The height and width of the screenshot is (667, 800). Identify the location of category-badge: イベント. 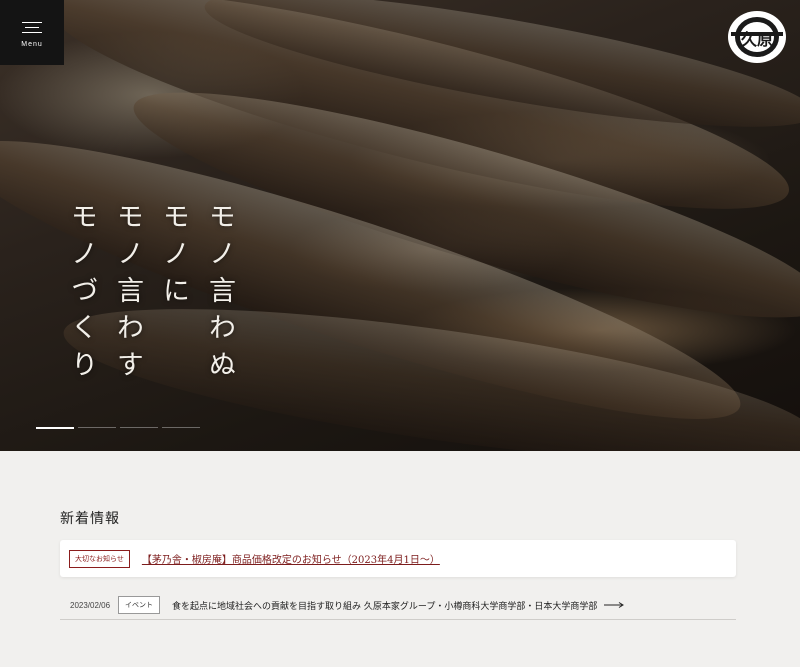
(139, 605).